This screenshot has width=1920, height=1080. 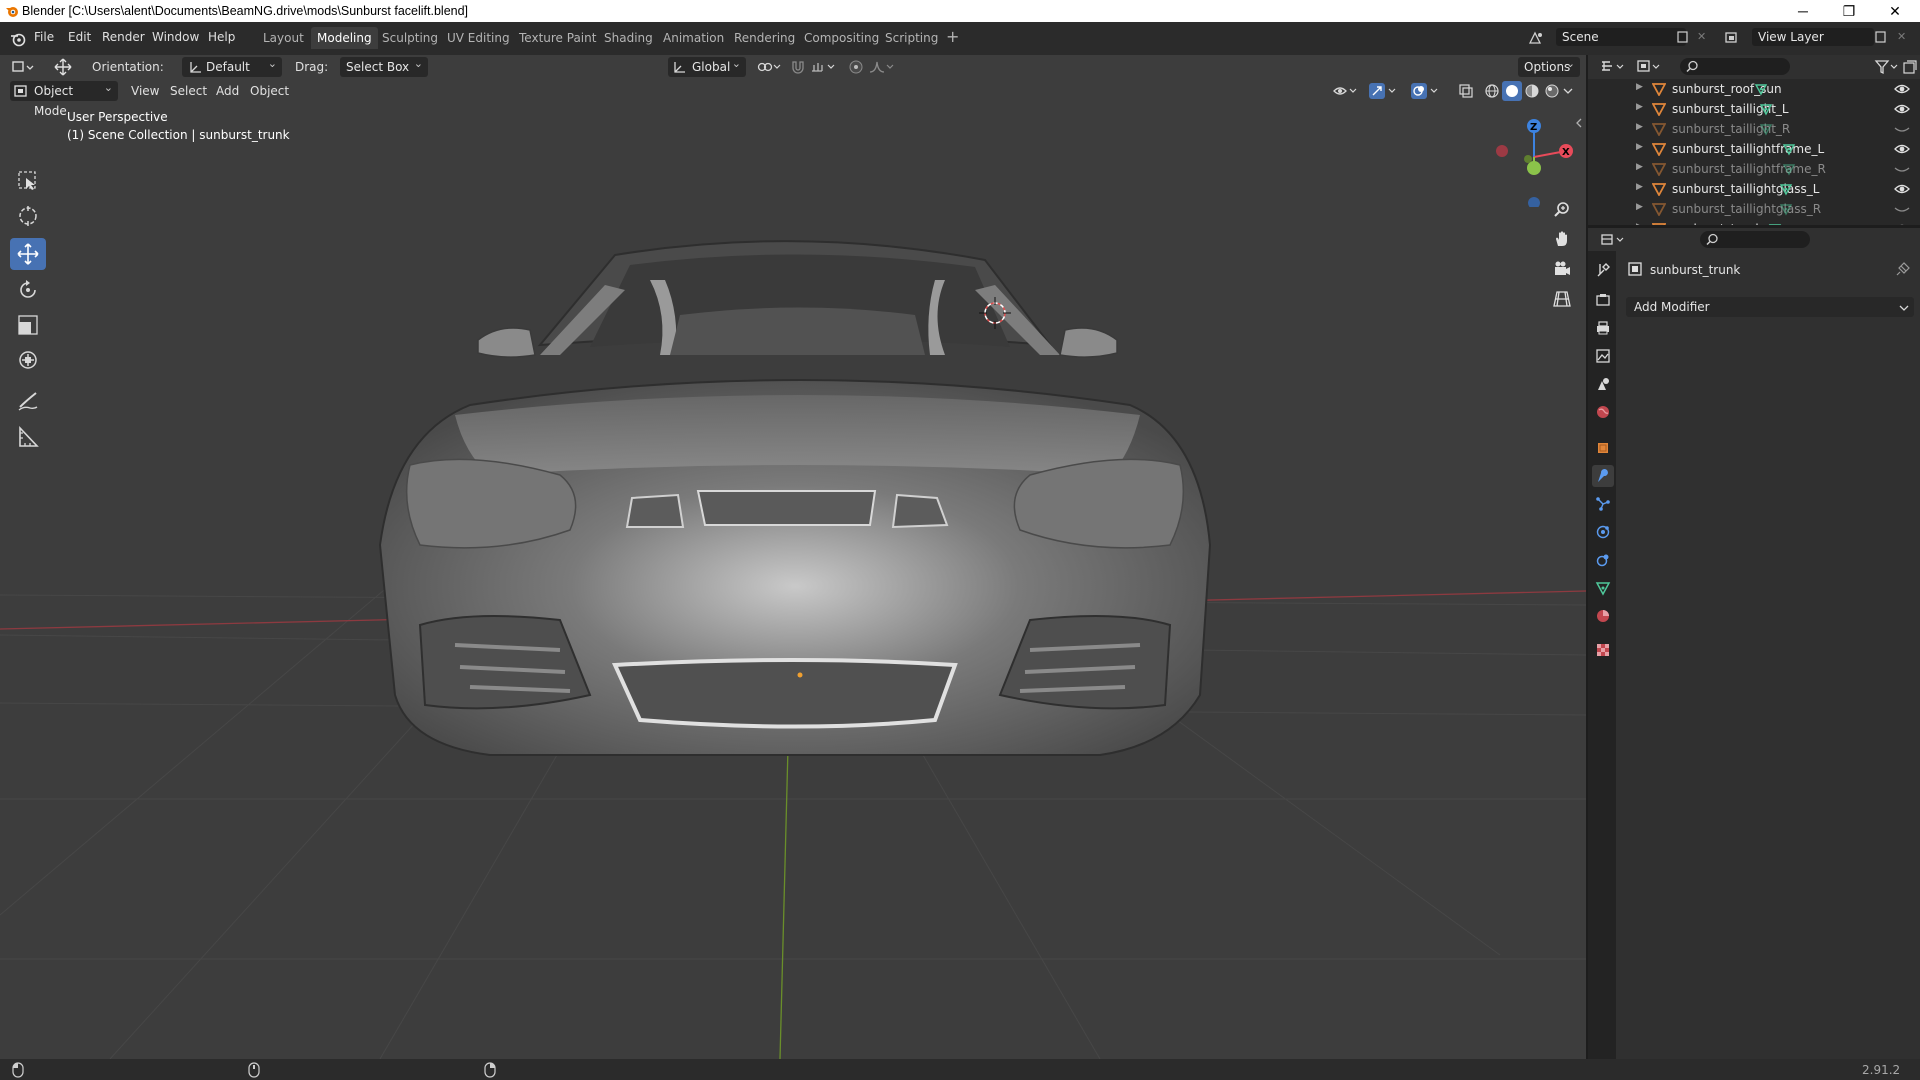 I want to click on tab-world-properties, so click(x=1603, y=412).